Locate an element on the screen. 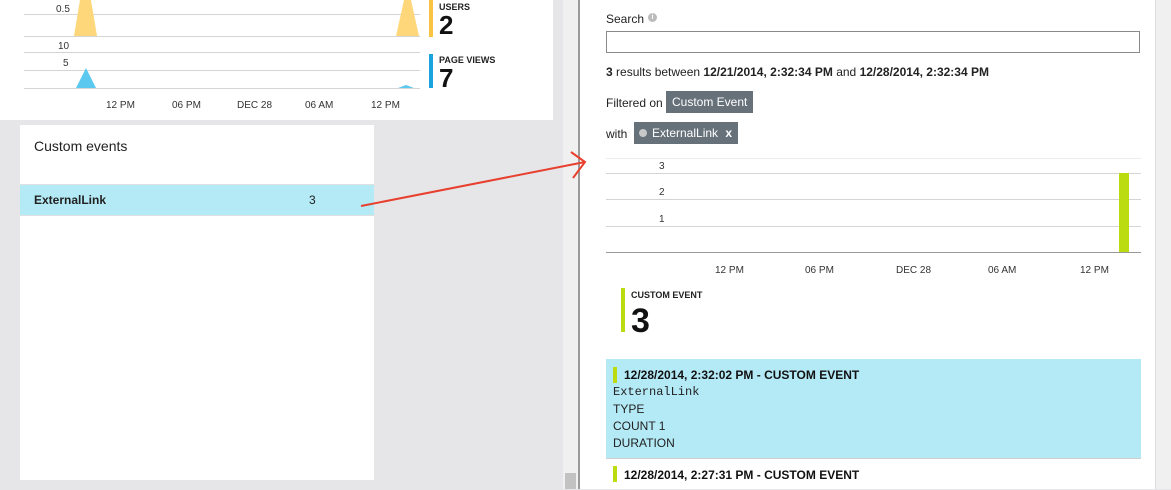  right-scrollbar is located at coordinates (1163, 244).